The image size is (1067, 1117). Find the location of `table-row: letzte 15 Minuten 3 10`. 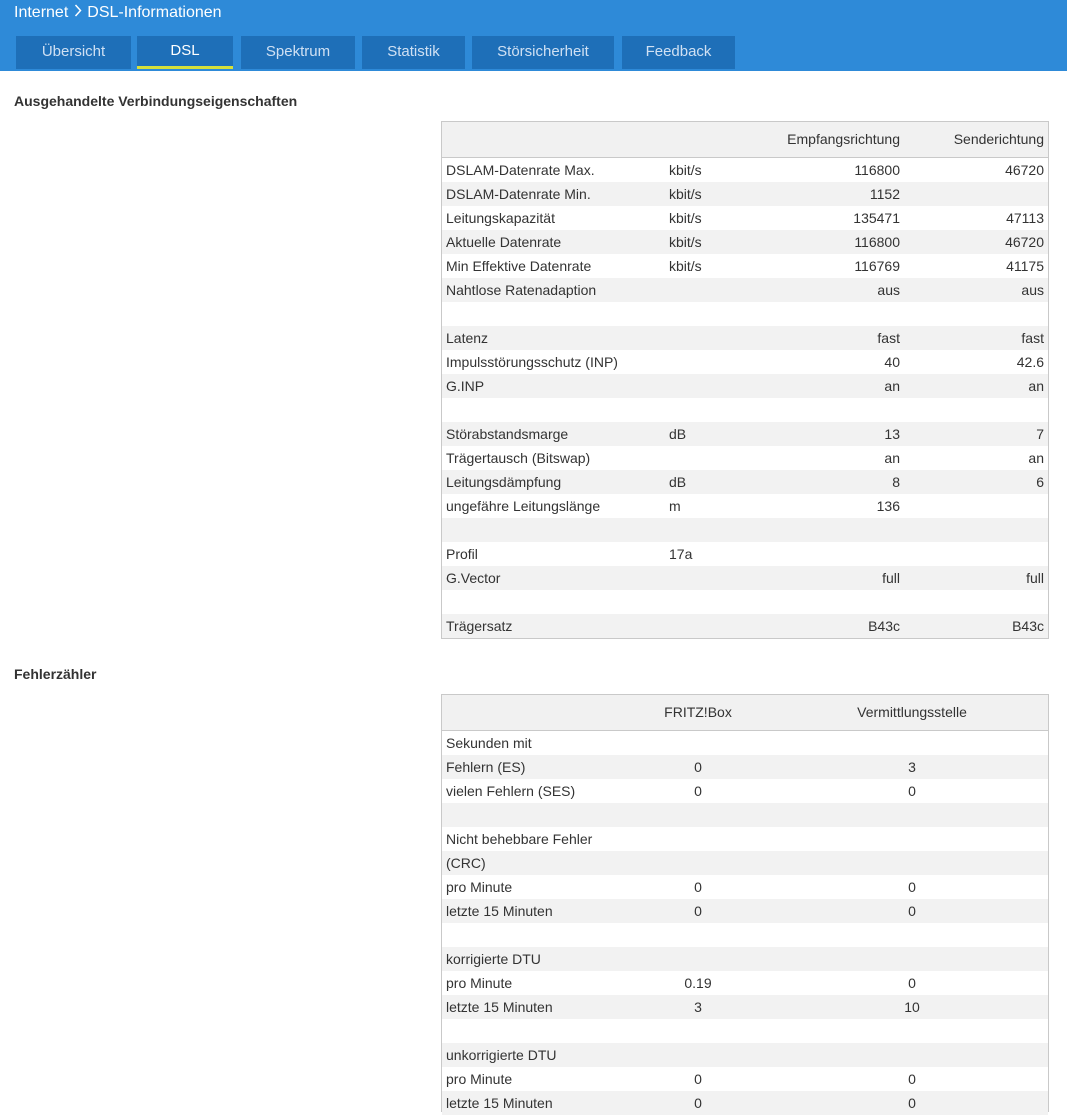

table-row: letzte 15 Minuten 3 10 is located at coordinates (745, 1007).